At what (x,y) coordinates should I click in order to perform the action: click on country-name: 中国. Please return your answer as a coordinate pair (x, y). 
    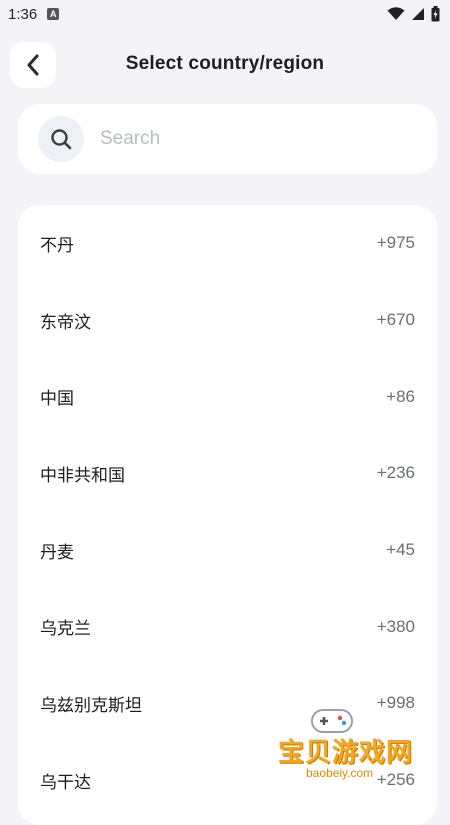
    Looking at the image, I should click on (57, 399).